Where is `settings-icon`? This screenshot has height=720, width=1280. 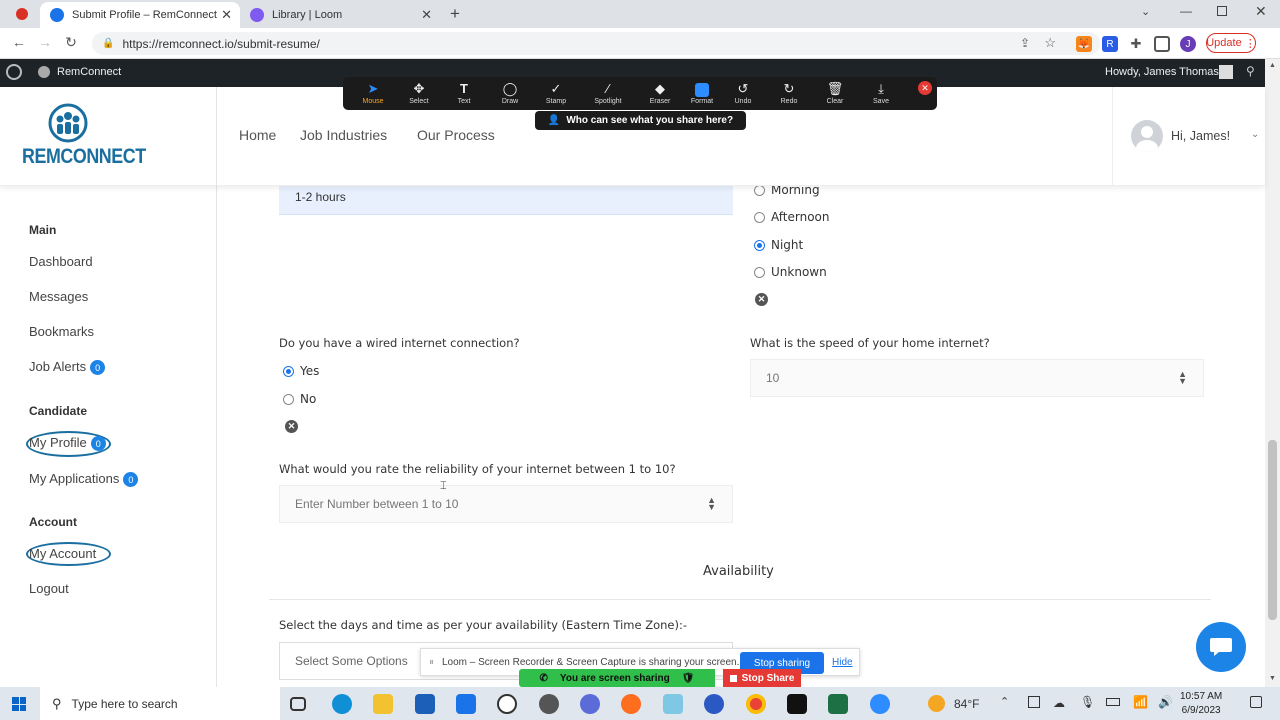
settings-icon is located at coordinates (549, 704).